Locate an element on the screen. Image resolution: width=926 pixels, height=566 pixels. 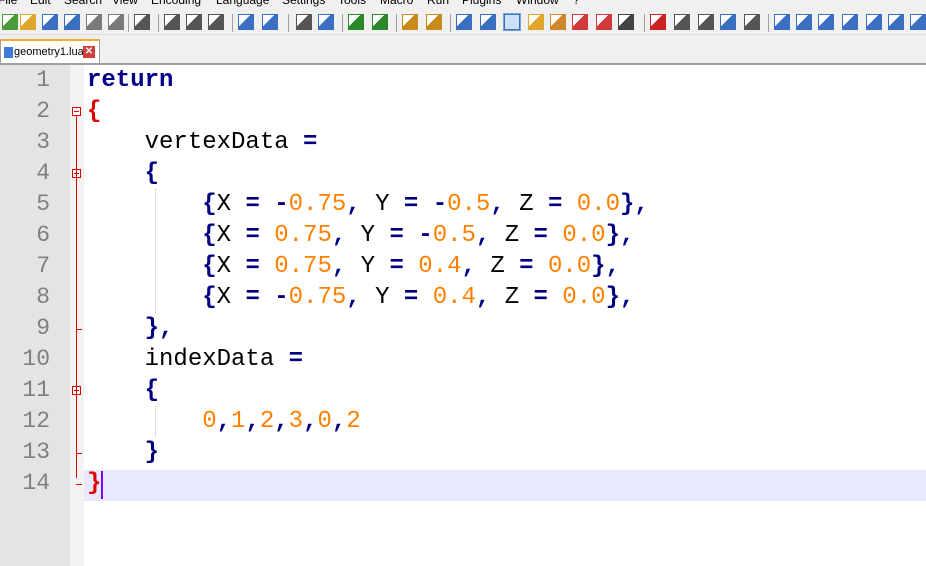
save-macro-icon is located at coordinates (752, 22).